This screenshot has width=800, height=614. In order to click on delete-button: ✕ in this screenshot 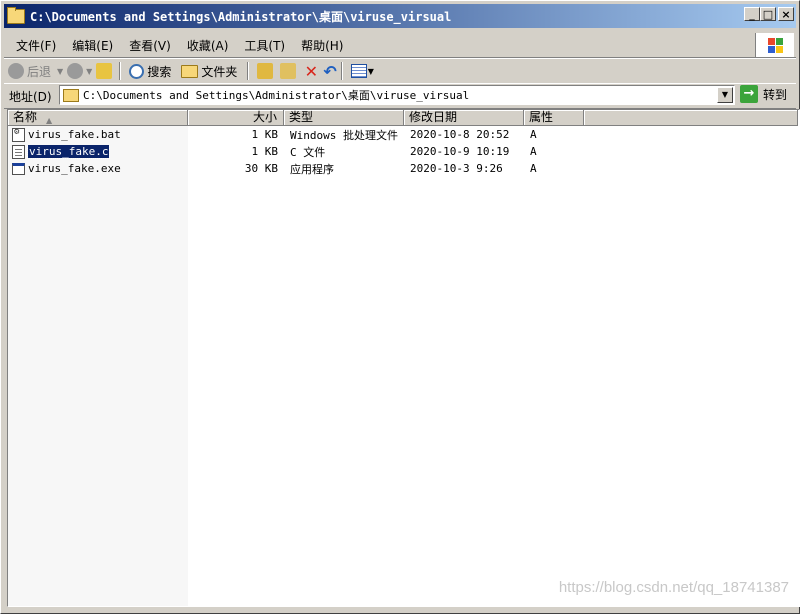, I will do `click(311, 71)`.